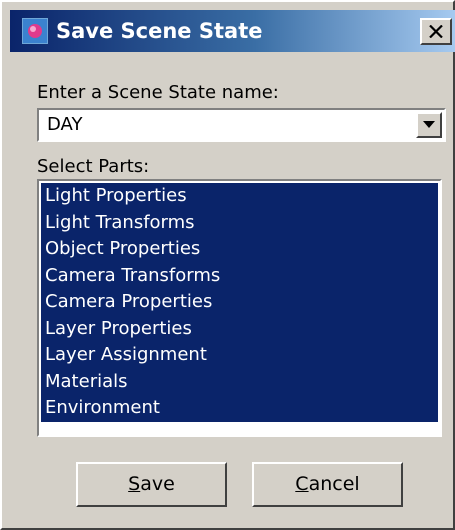 This screenshot has width=455, height=530. I want to click on dropdown-button, so click(429, 125).